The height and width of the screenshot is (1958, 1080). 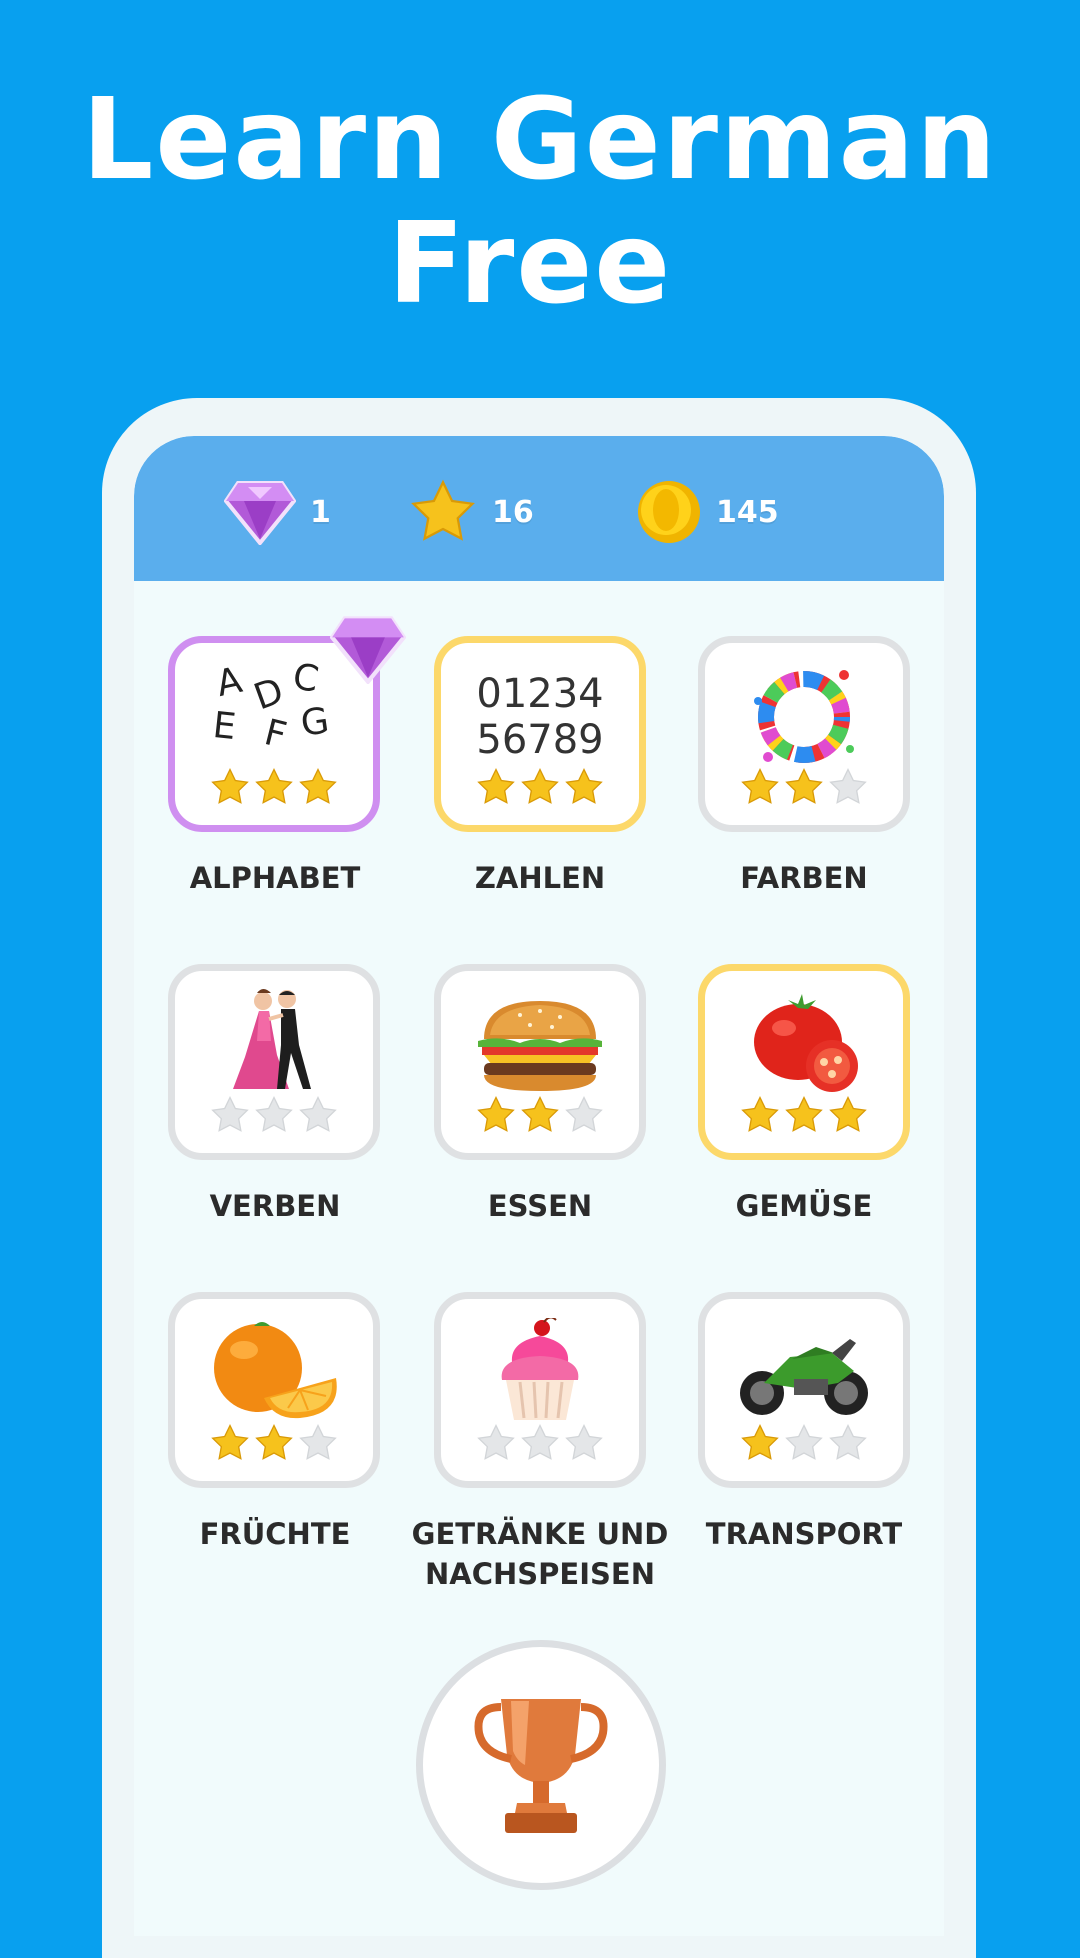 I want to click on category-tile-essen, so click(x=540, y=1062).